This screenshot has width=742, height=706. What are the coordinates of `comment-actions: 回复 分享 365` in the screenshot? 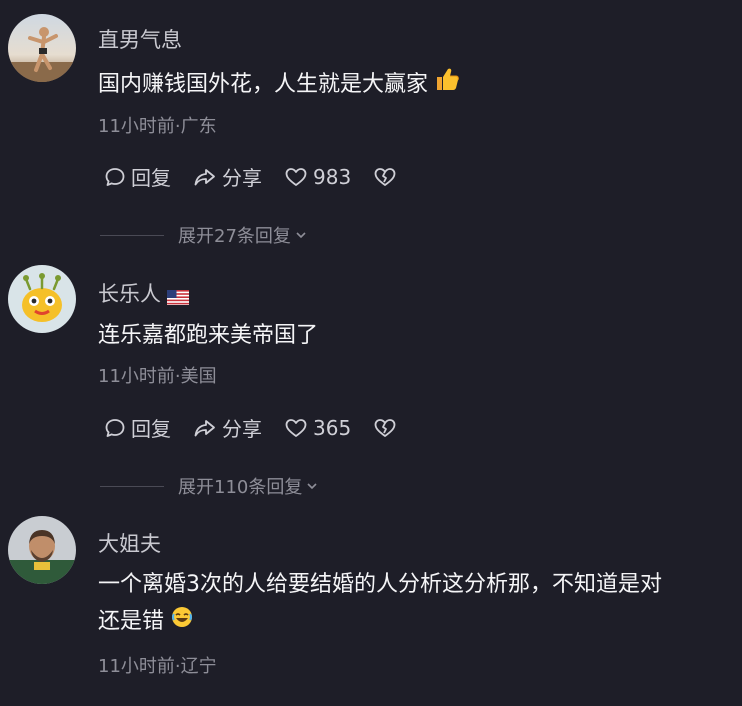 It's located at (261, 427).